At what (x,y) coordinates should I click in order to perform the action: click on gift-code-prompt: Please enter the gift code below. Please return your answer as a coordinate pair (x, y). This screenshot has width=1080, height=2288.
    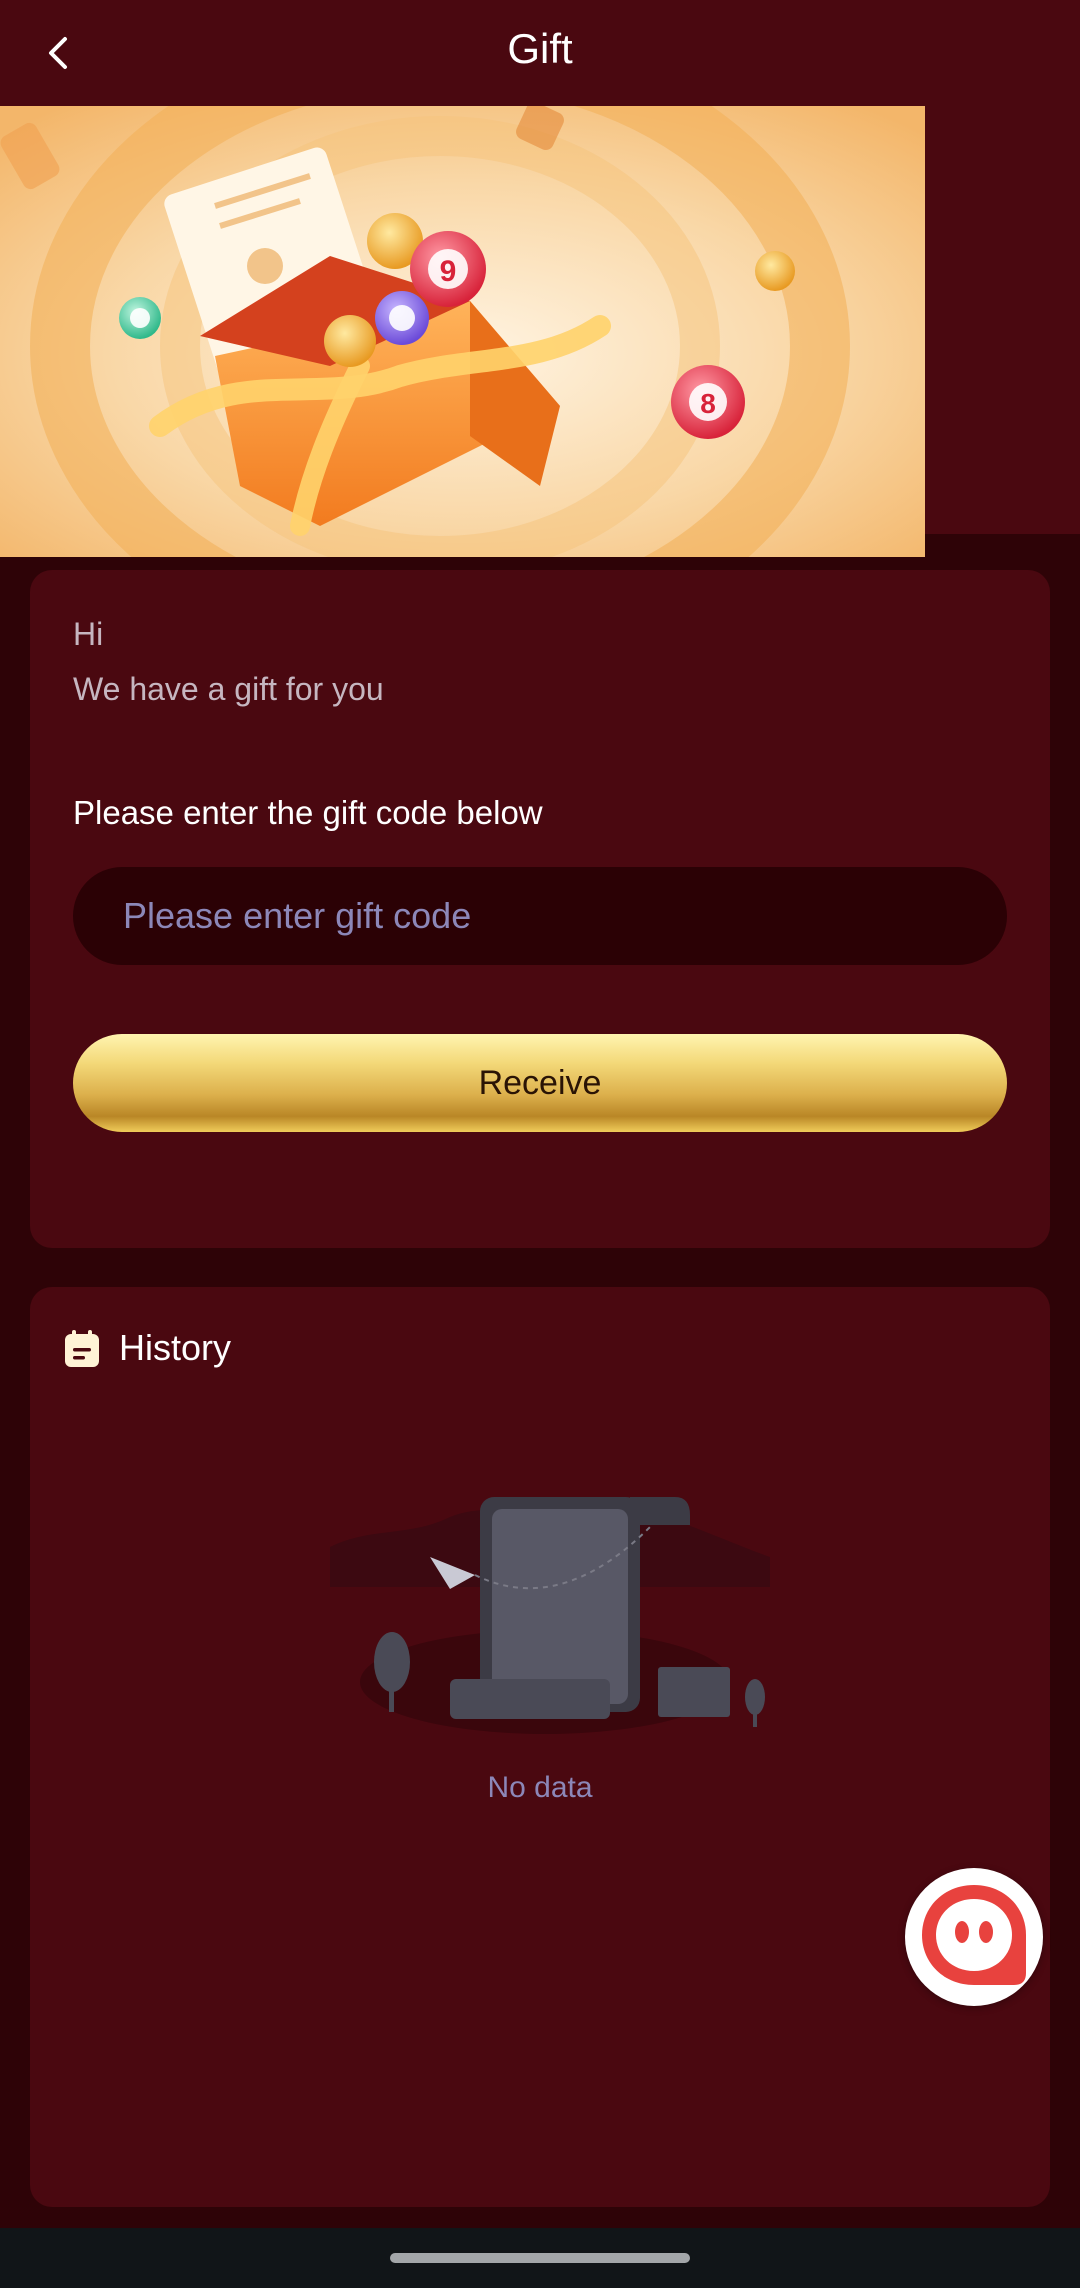
    Looking at the image, I should click on (308, 812).